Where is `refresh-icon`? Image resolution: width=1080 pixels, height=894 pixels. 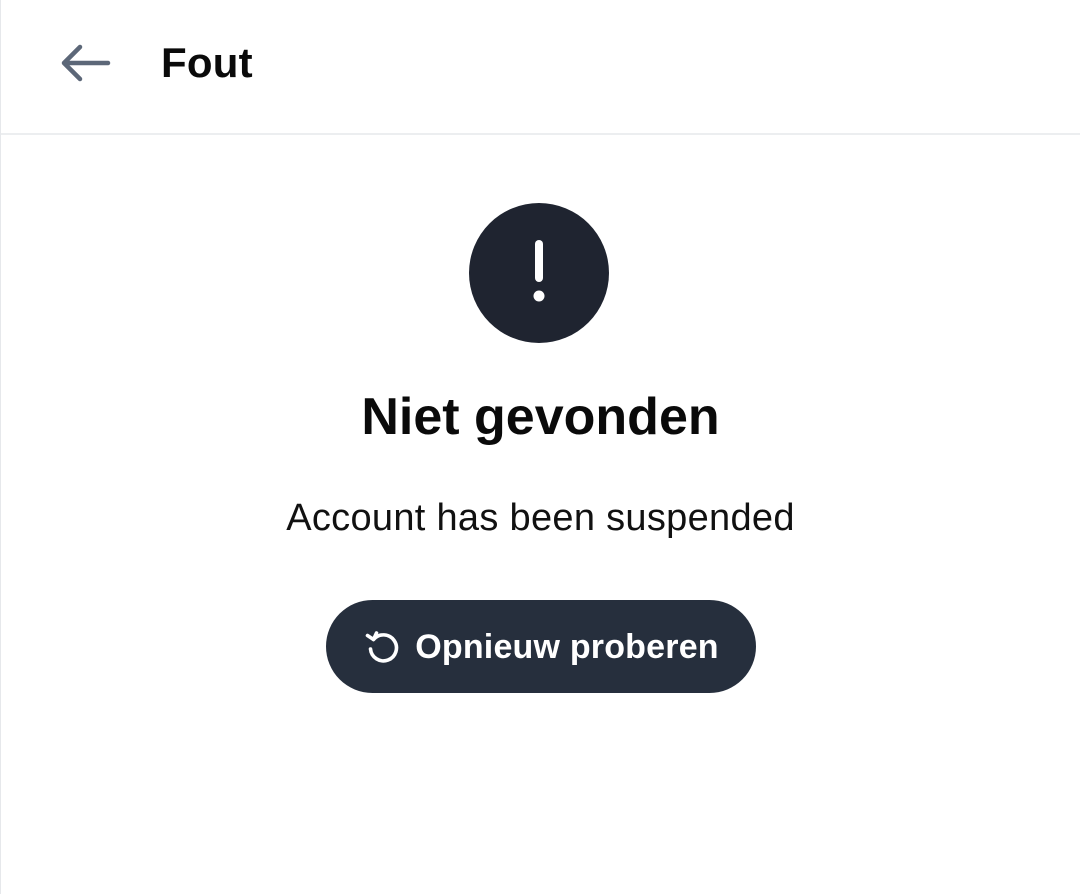
refresh-icon is located at coordinates (383, 647).